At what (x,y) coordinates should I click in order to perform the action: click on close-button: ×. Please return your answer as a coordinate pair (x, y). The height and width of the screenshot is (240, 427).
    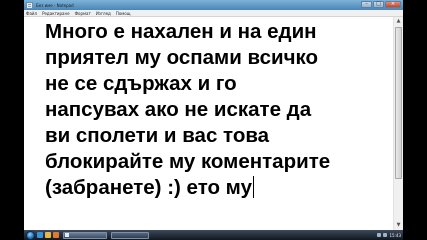
    Looking at the image, I should click on (393, 4).